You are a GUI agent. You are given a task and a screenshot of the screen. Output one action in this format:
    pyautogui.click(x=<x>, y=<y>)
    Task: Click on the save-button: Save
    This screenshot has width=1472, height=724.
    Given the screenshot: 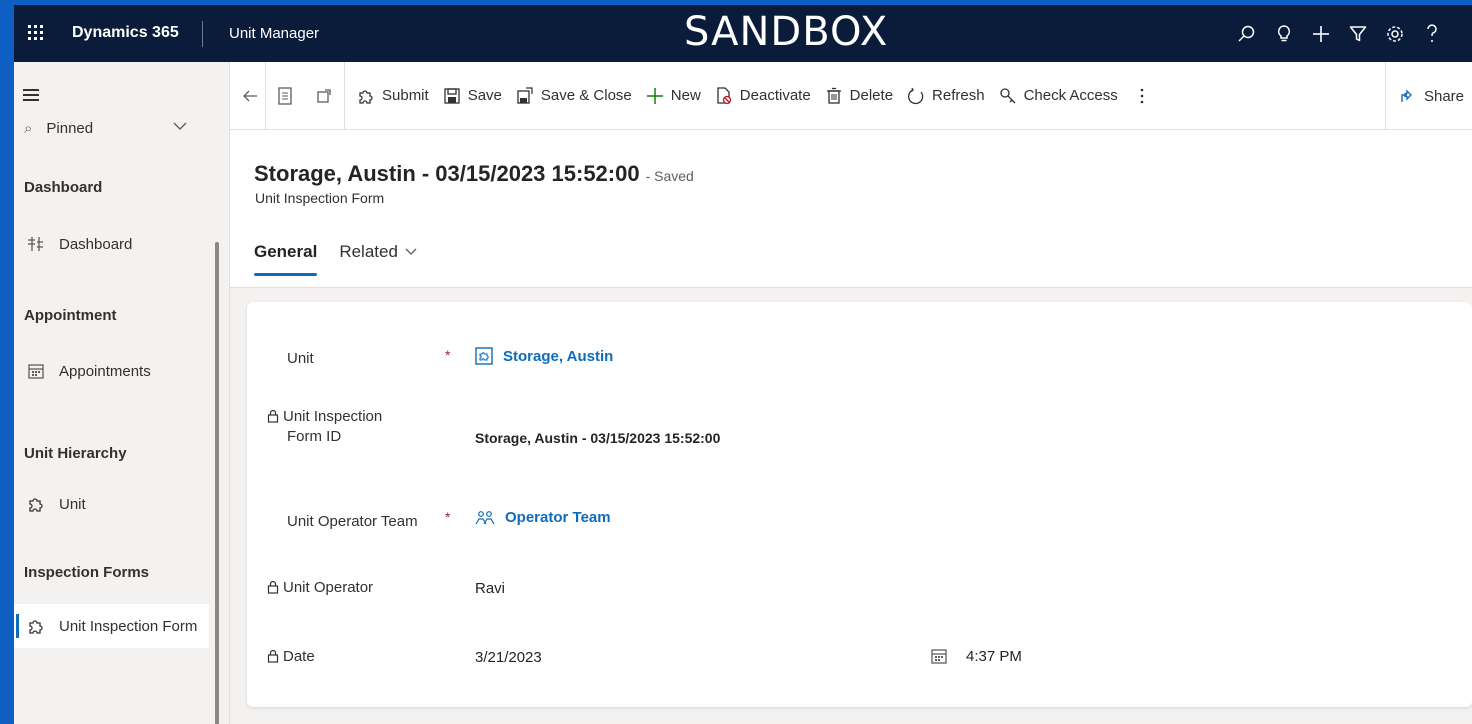 What is the action you would take?
    pyautogui.click(x=472, y=96)
    